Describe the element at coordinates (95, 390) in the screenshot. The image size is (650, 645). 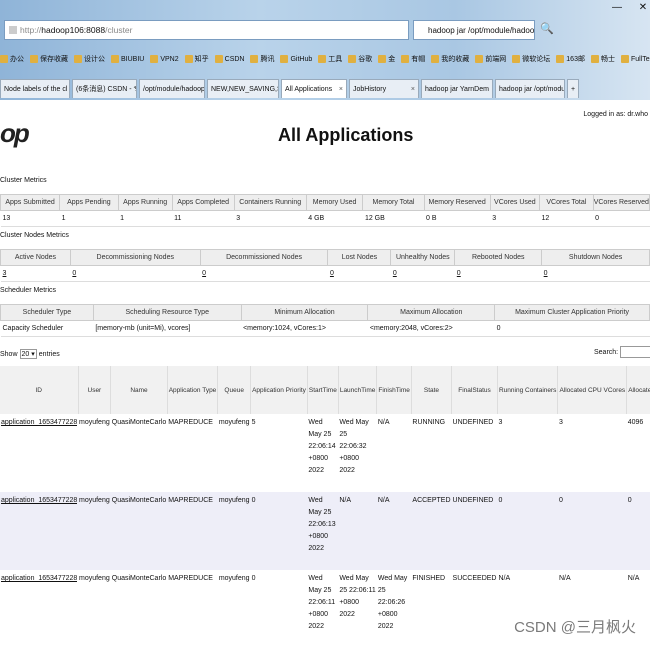
I see `column-header: User` at that location.